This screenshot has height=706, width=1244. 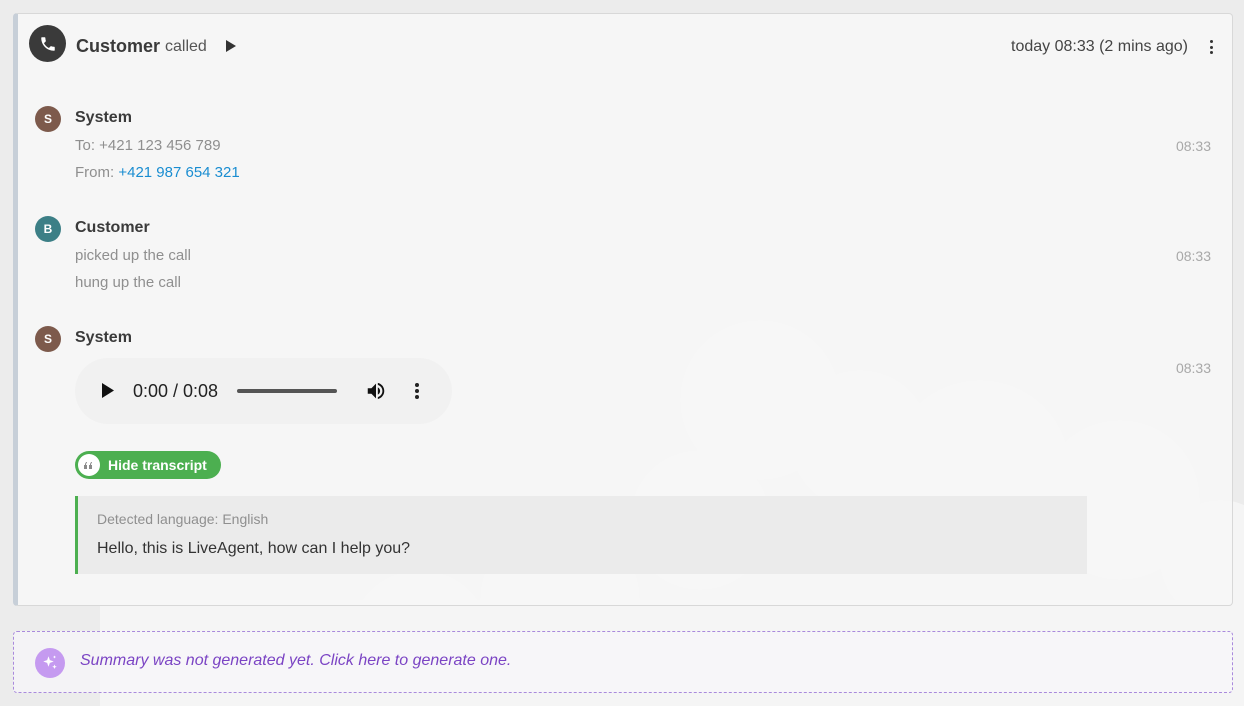 What do you see at coordinates (625, 47) in the screenshot?
I see `call-header: Customer called today 08:33 (2 mins ago)` at bounding box center [625, 47].